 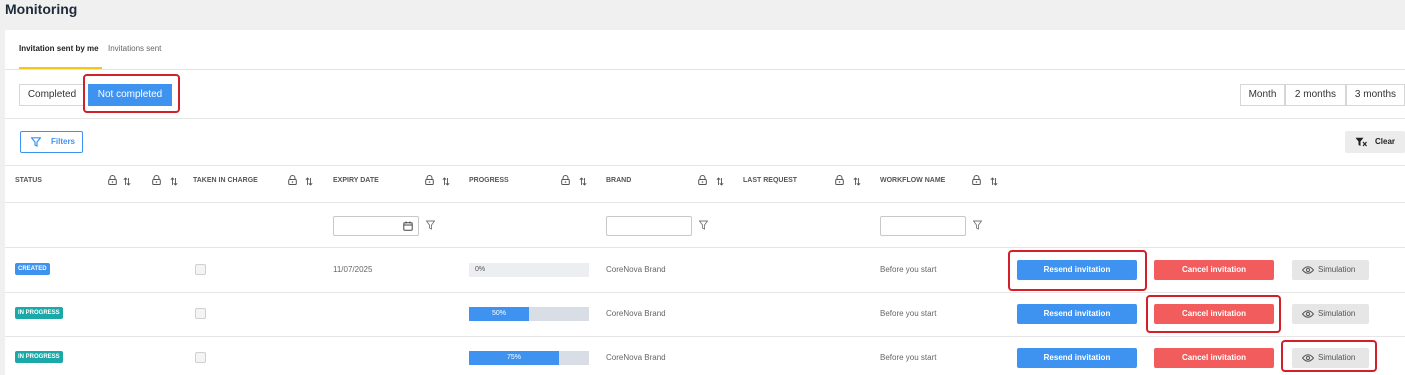 What do you see at coordinates (1262, 95) in the screenshot?
I see `period-month: Month` at bounding box center [1262, 95].